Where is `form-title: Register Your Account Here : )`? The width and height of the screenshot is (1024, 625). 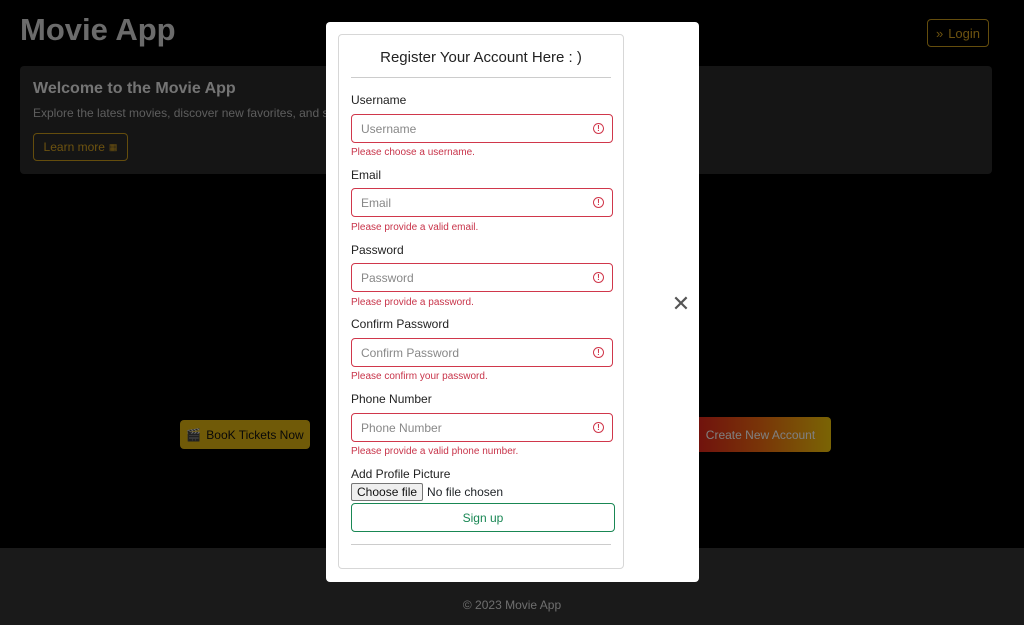 form-title: Register Your Account Here : ) is located at coordinates (481, 57).